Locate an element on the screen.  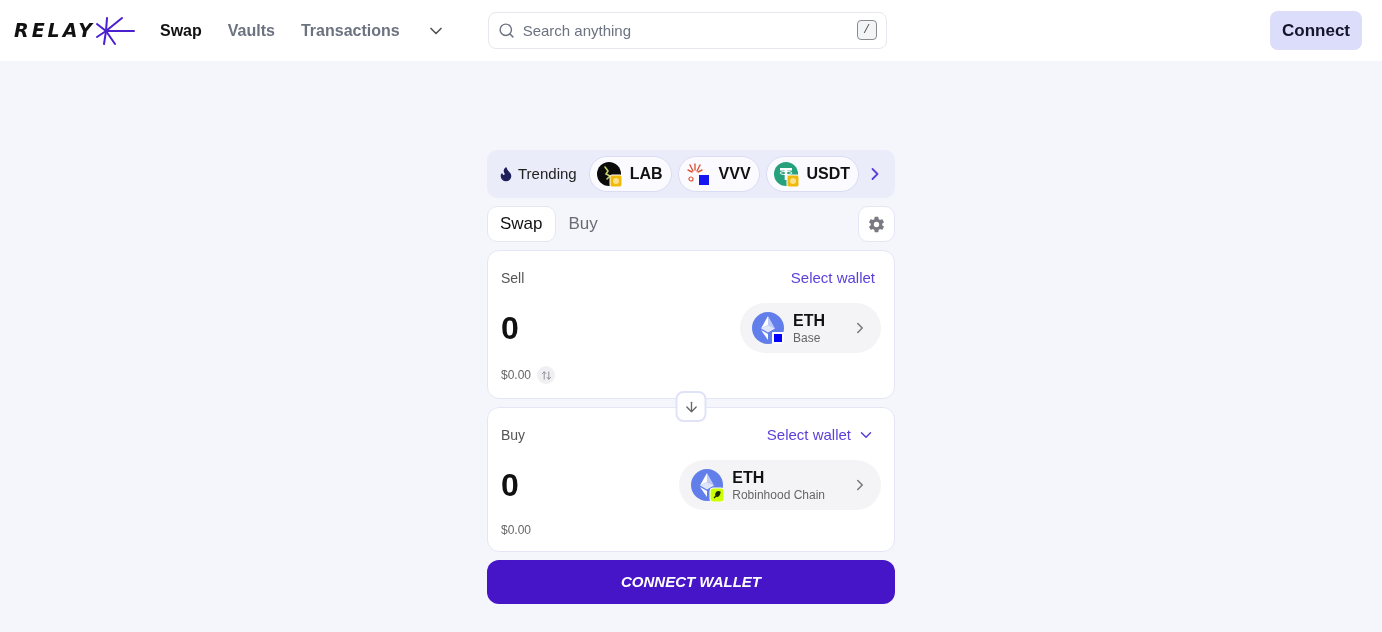
panel-label: Sell is located at coordinates (513, 278).